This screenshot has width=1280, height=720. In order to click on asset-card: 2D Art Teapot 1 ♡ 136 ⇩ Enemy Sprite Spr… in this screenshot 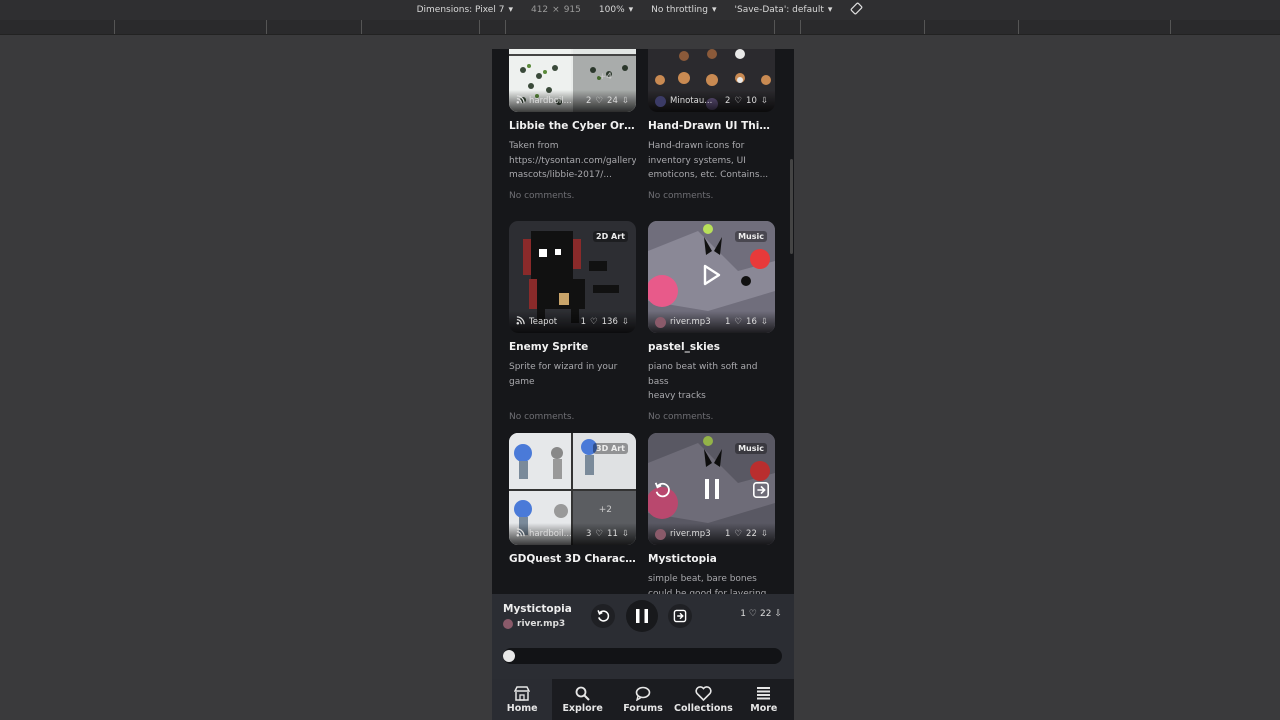, I will do `click(572, 321)`.